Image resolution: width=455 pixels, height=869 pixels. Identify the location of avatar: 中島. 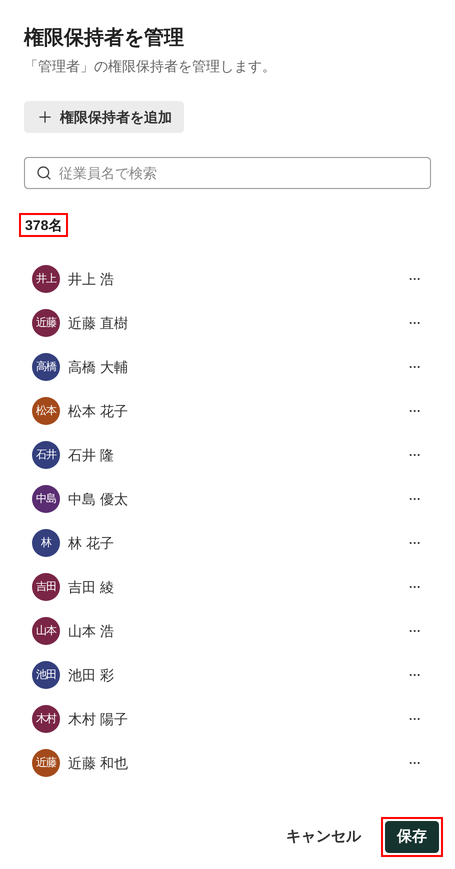
(46, 499).